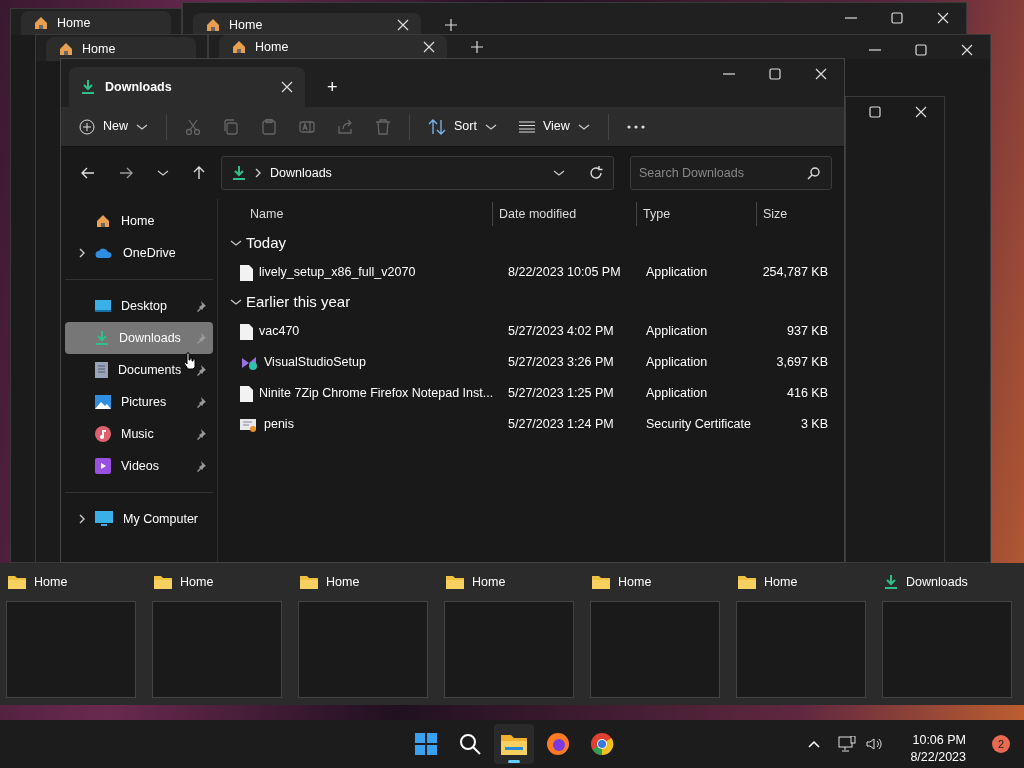 This screenshot has width=1024, height=768. I want to click on view-button: View, so click(554, 126).